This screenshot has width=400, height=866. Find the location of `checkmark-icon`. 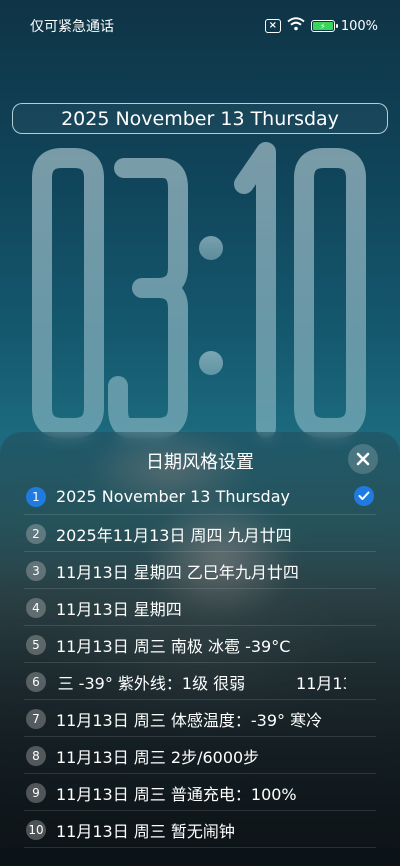

checkmark-icon is located at coordinates (364, 496).